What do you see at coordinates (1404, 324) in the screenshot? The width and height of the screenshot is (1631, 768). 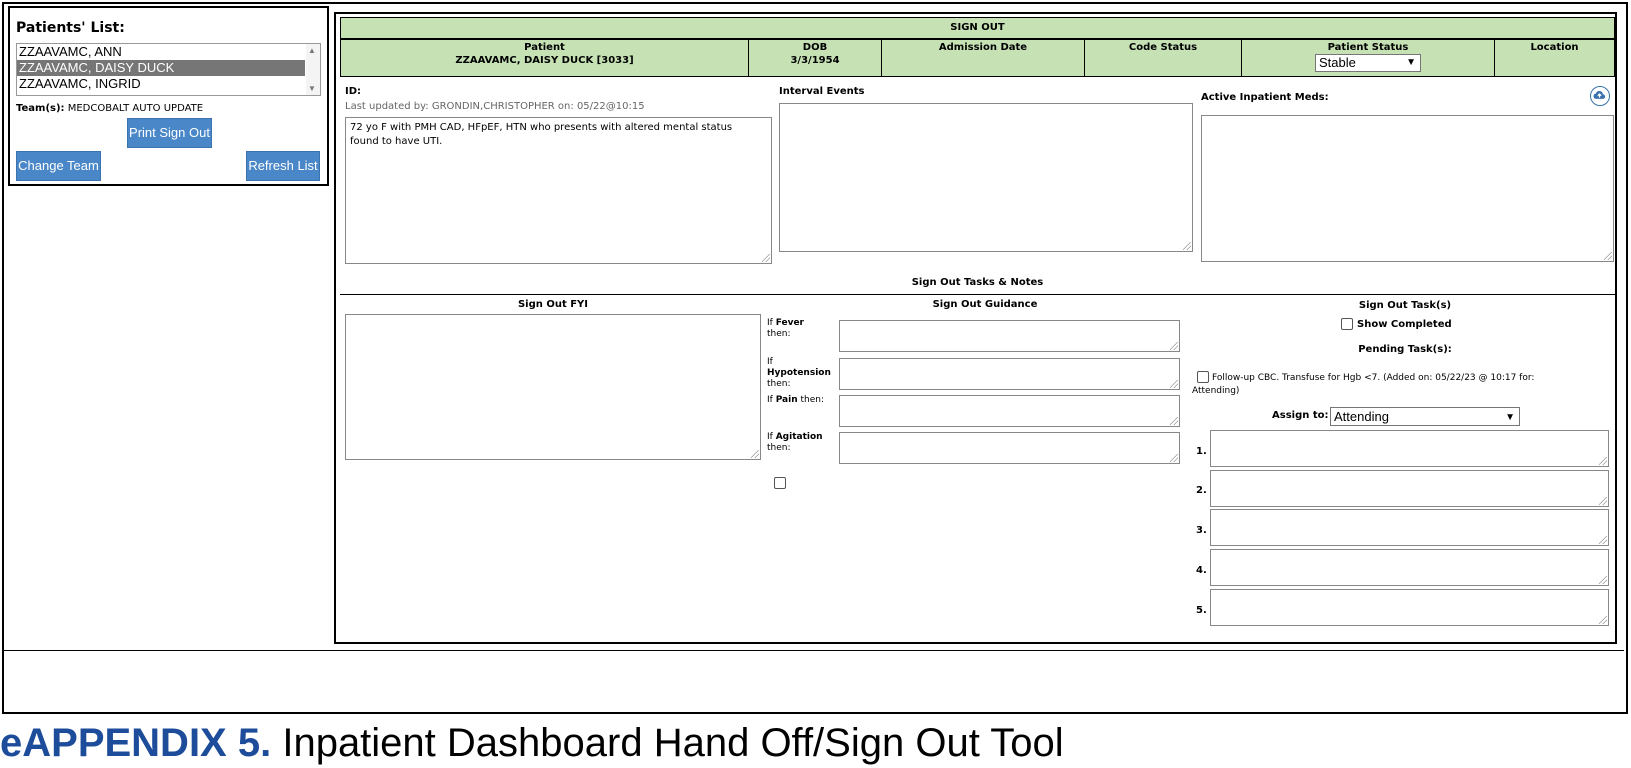 I see `show-completed-label: Show Completed` at bounding box center [1404, 324].